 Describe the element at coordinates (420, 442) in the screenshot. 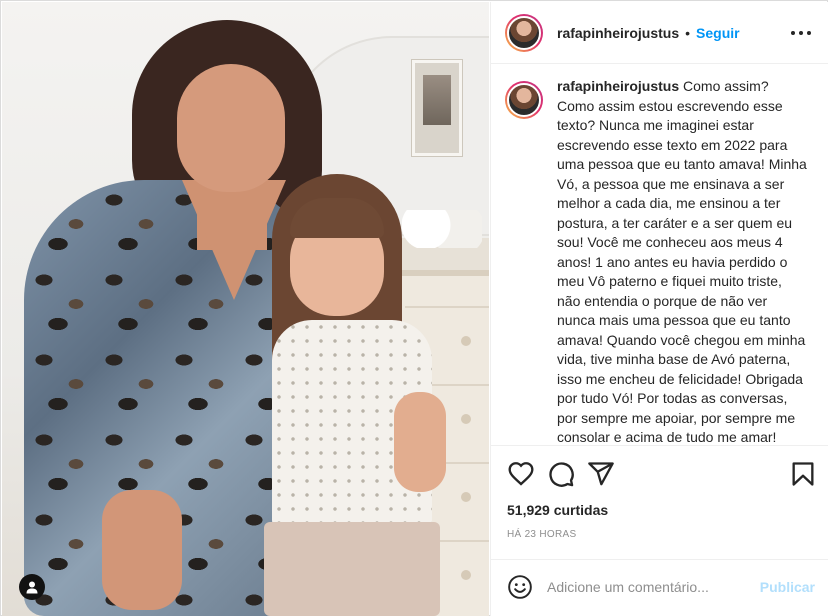

I see `person-woman-arm-around` at that location.